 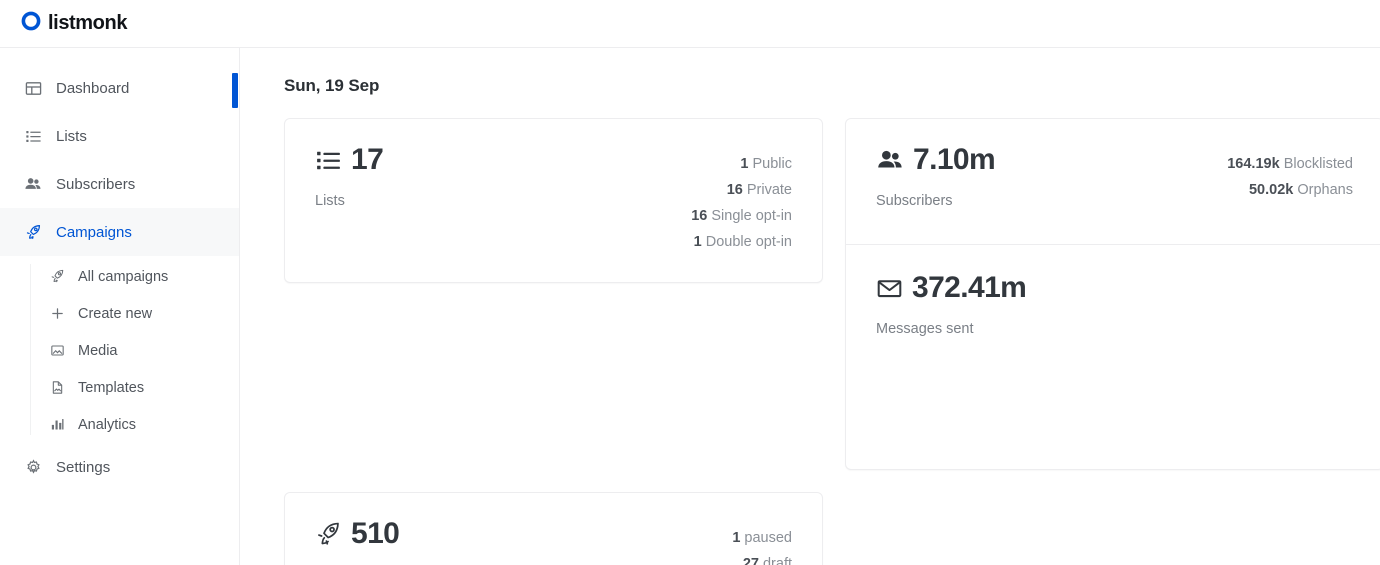 What do you see at coordinates (375, 533) in the screenshot?
I see `campaigns-count: 510` at bounding box center [375, 533].